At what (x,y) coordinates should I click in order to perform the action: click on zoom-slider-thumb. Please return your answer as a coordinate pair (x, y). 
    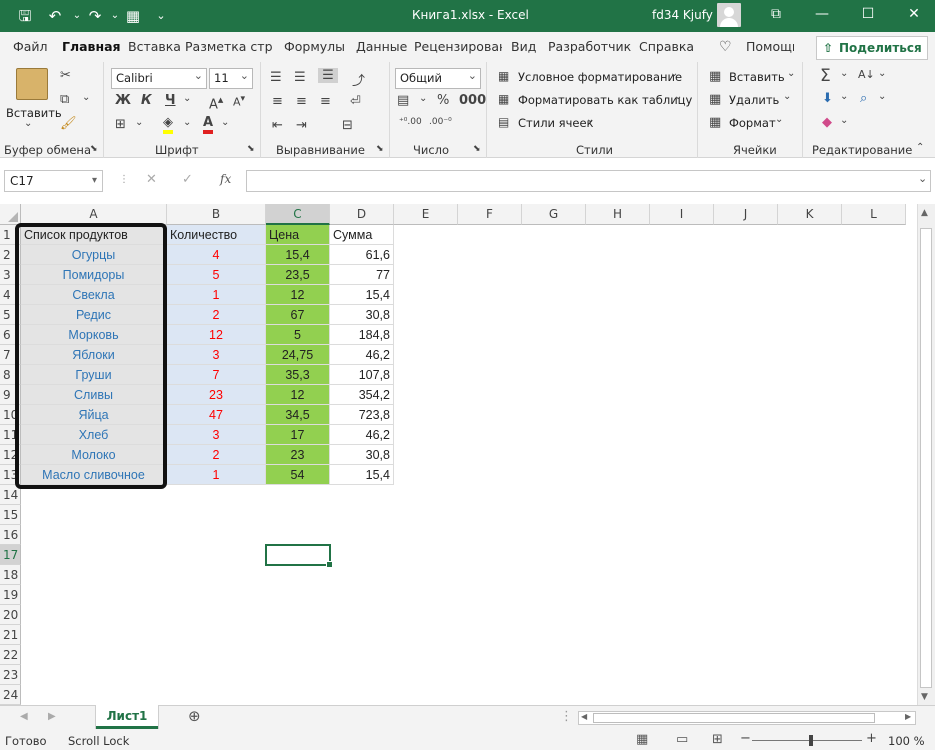
    Looking at the image, I should click on (811, 740).